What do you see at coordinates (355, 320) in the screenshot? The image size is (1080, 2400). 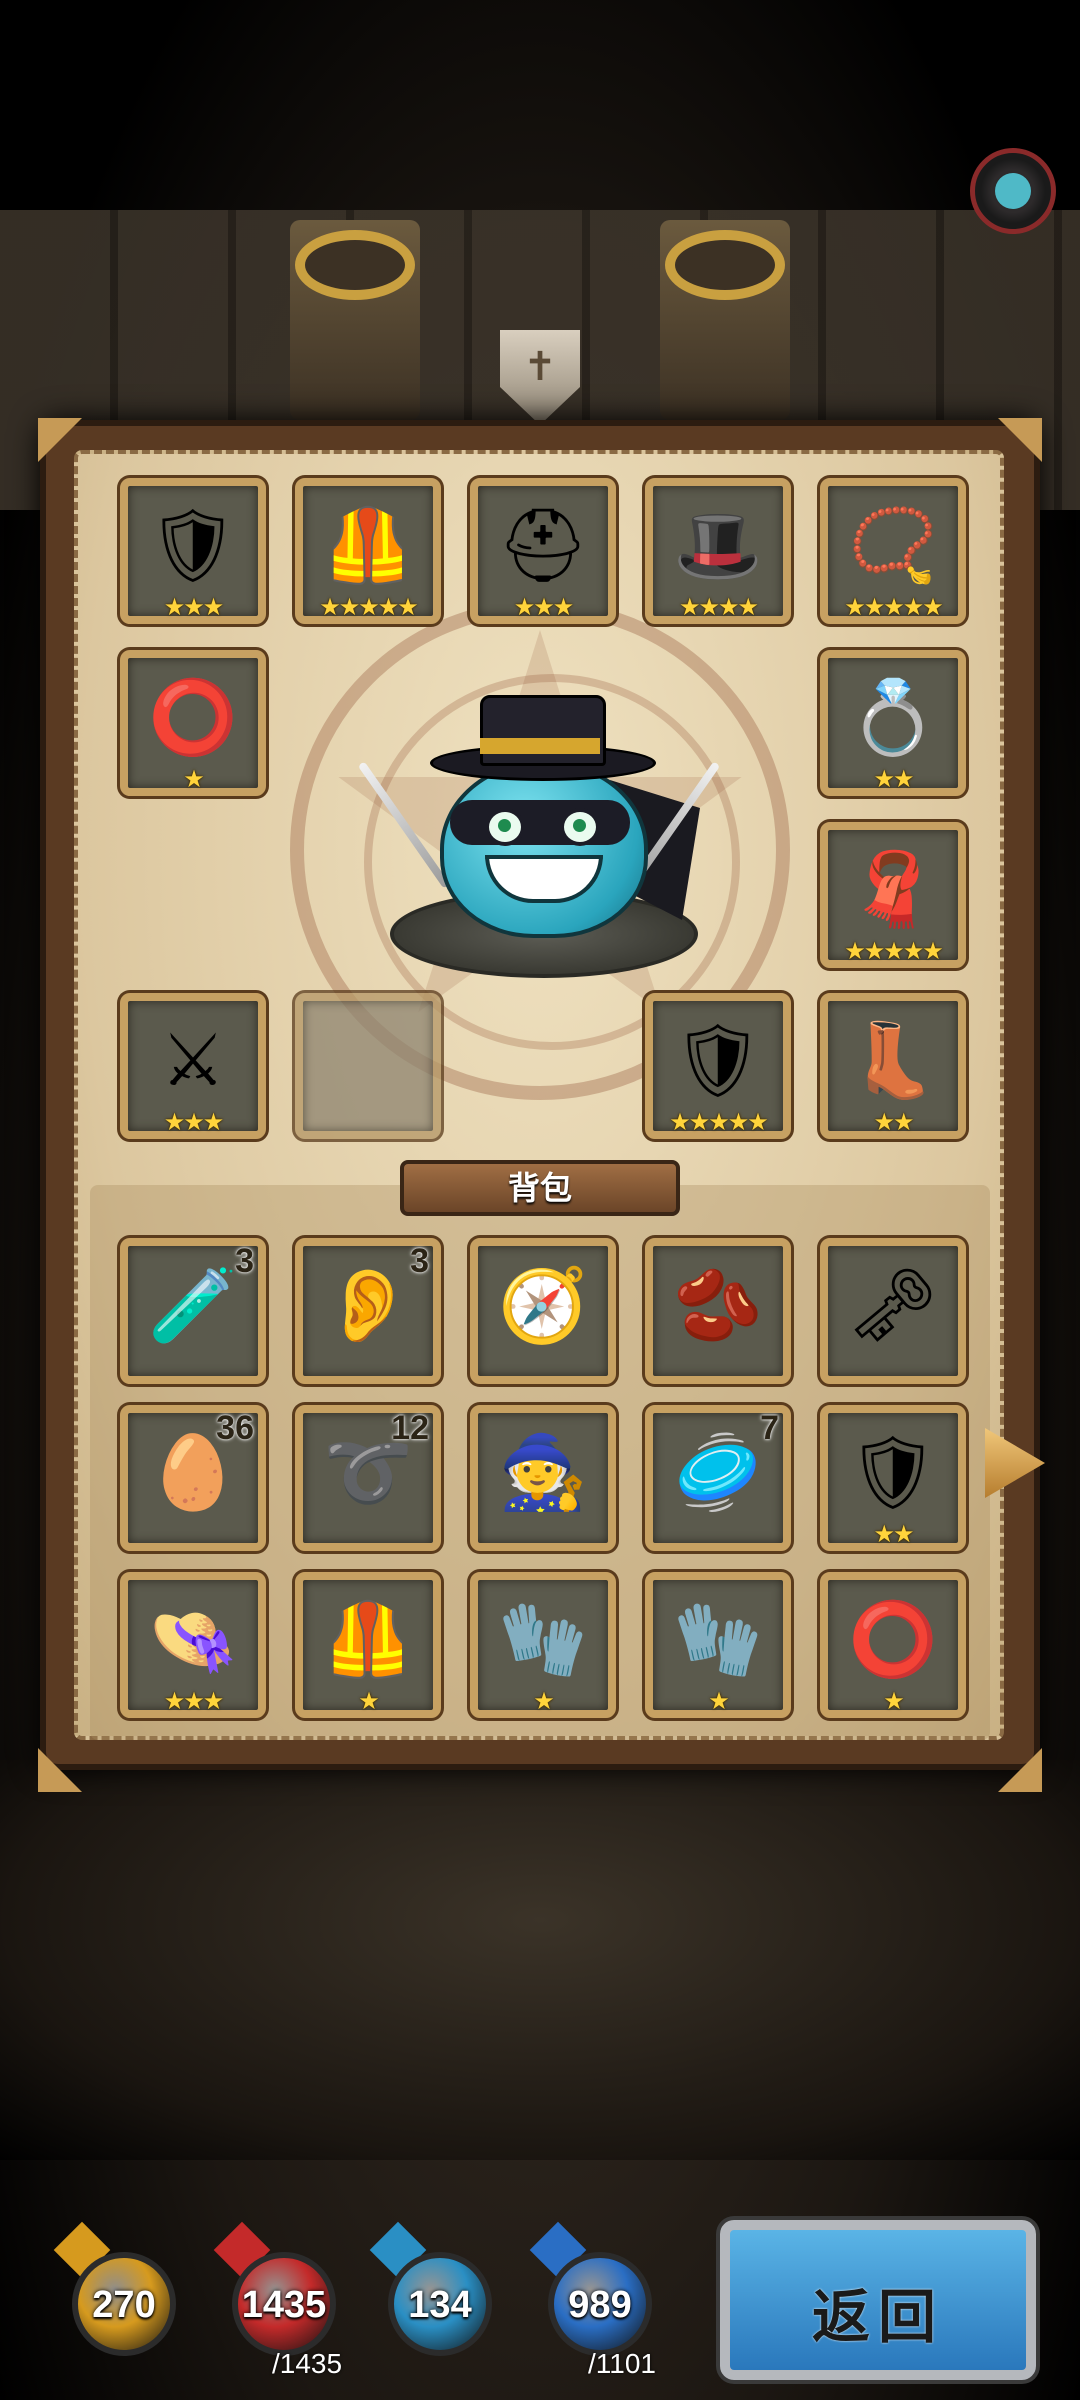 I see `pillar-left` at bounding box center [355, 320].